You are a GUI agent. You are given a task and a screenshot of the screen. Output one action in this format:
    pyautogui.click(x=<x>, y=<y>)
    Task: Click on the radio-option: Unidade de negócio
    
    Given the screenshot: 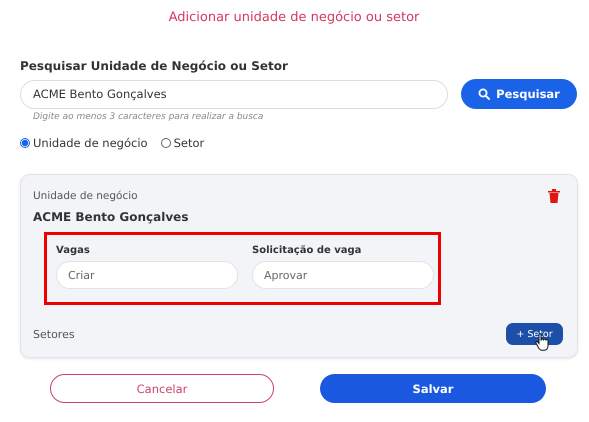 What is the action you would take?
    pyautogui.click(x=84, y=143)
    